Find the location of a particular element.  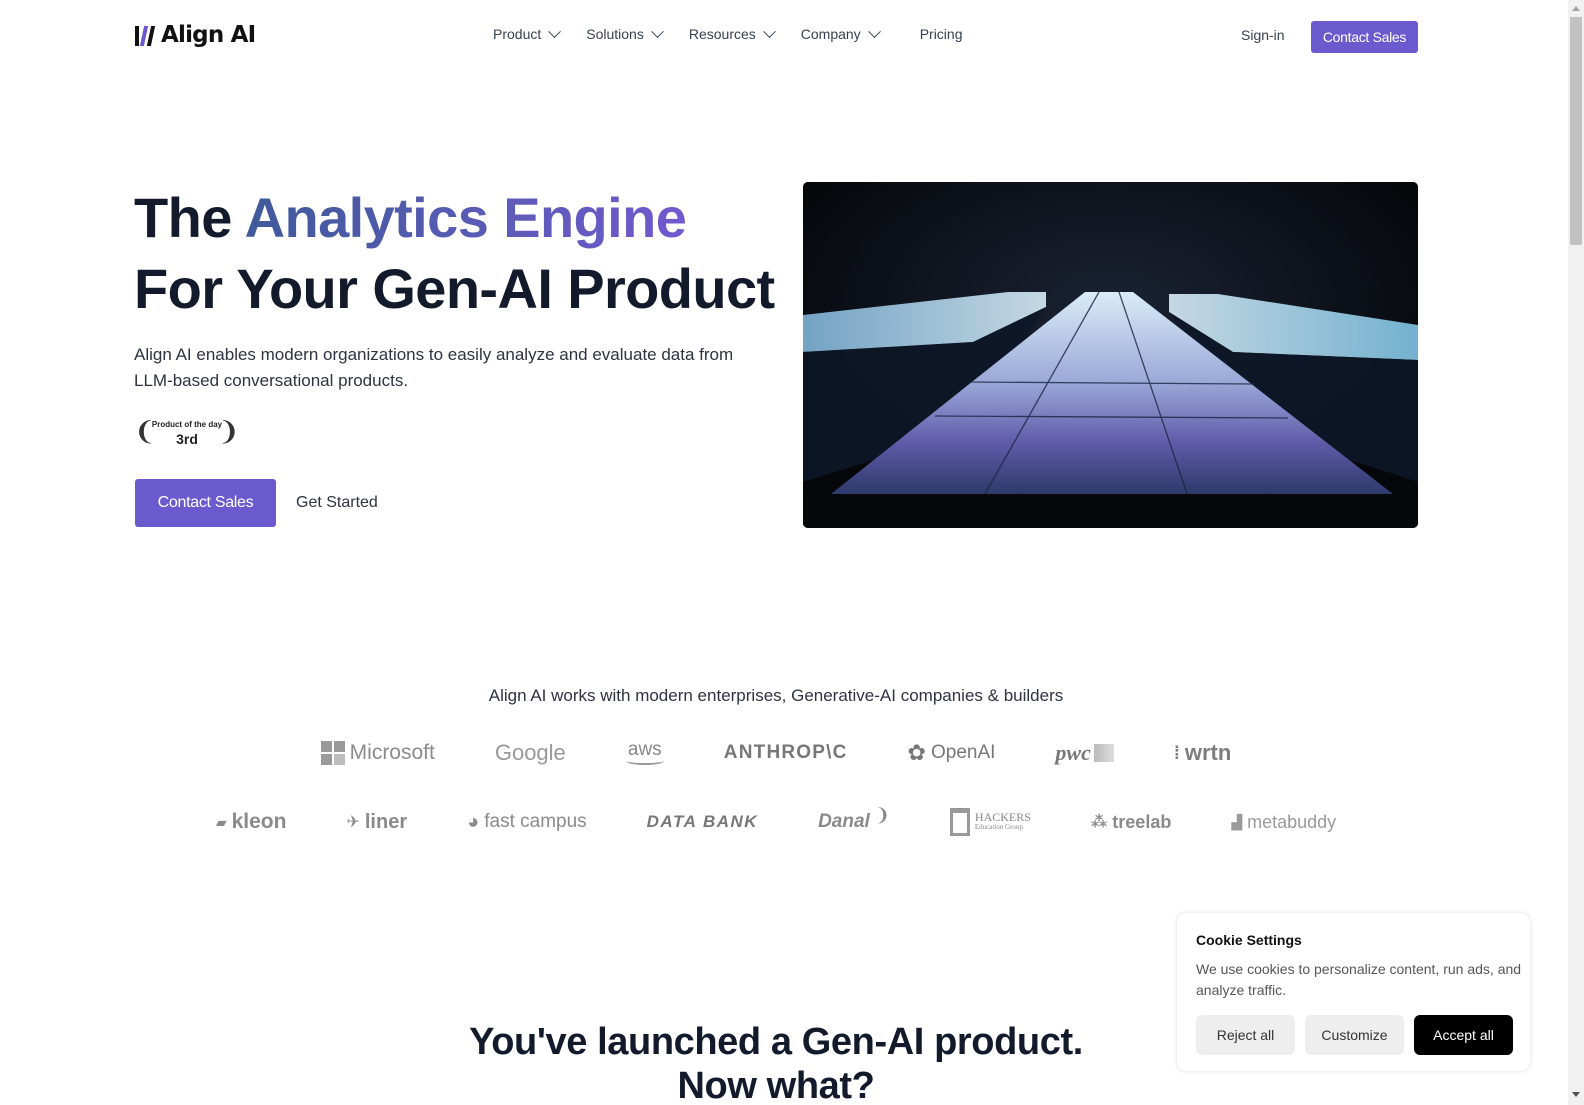

logo-google-text: Google is located at coordinates (530, 752).